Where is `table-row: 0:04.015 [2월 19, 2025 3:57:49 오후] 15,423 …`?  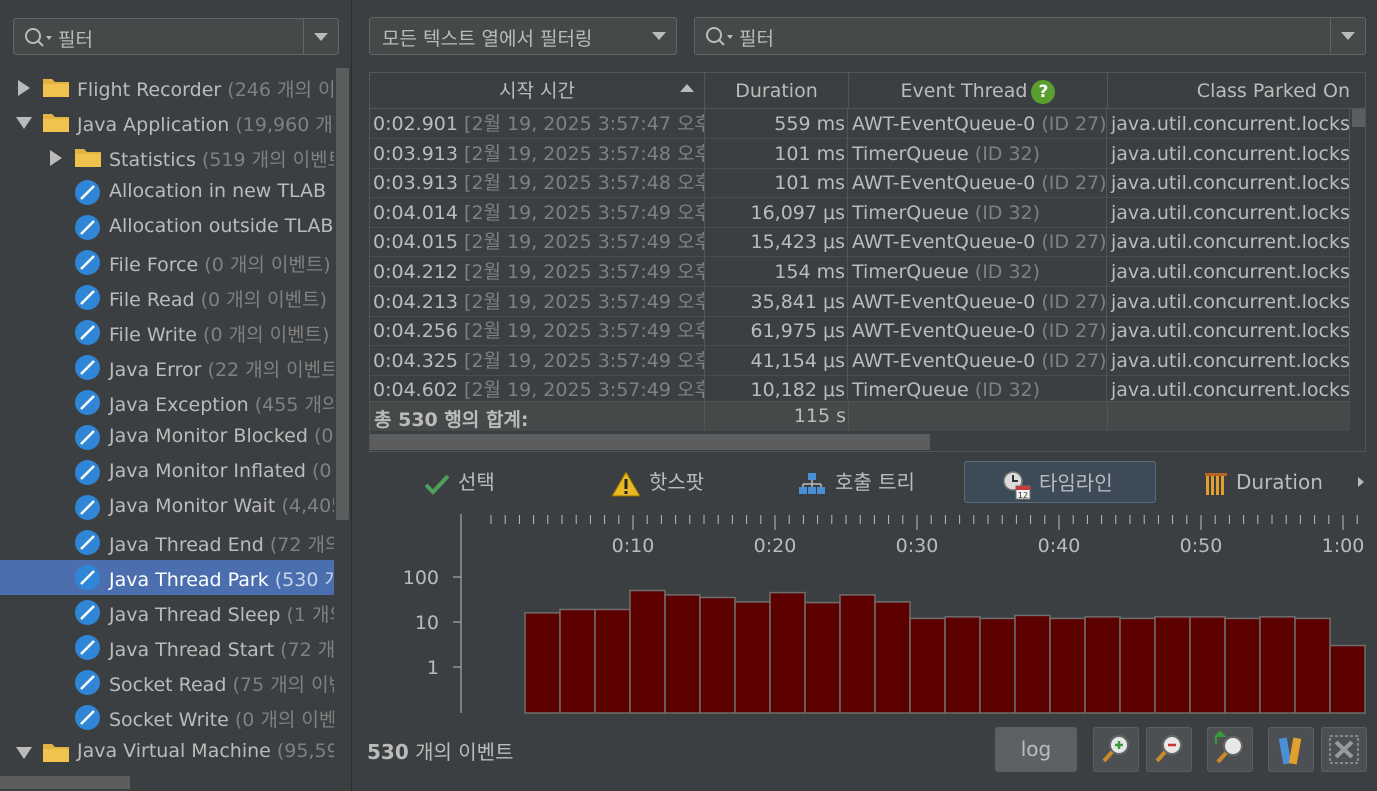 table-row: 0:04.015 [2월 19, 2025 3:57:49 오후] 15,423 … is located at coordinates (860, 242).